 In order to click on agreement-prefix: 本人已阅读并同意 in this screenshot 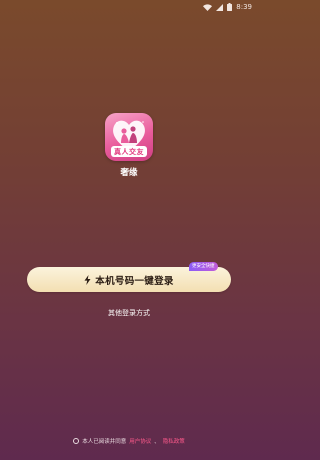, I will do `click(104, 442)`.